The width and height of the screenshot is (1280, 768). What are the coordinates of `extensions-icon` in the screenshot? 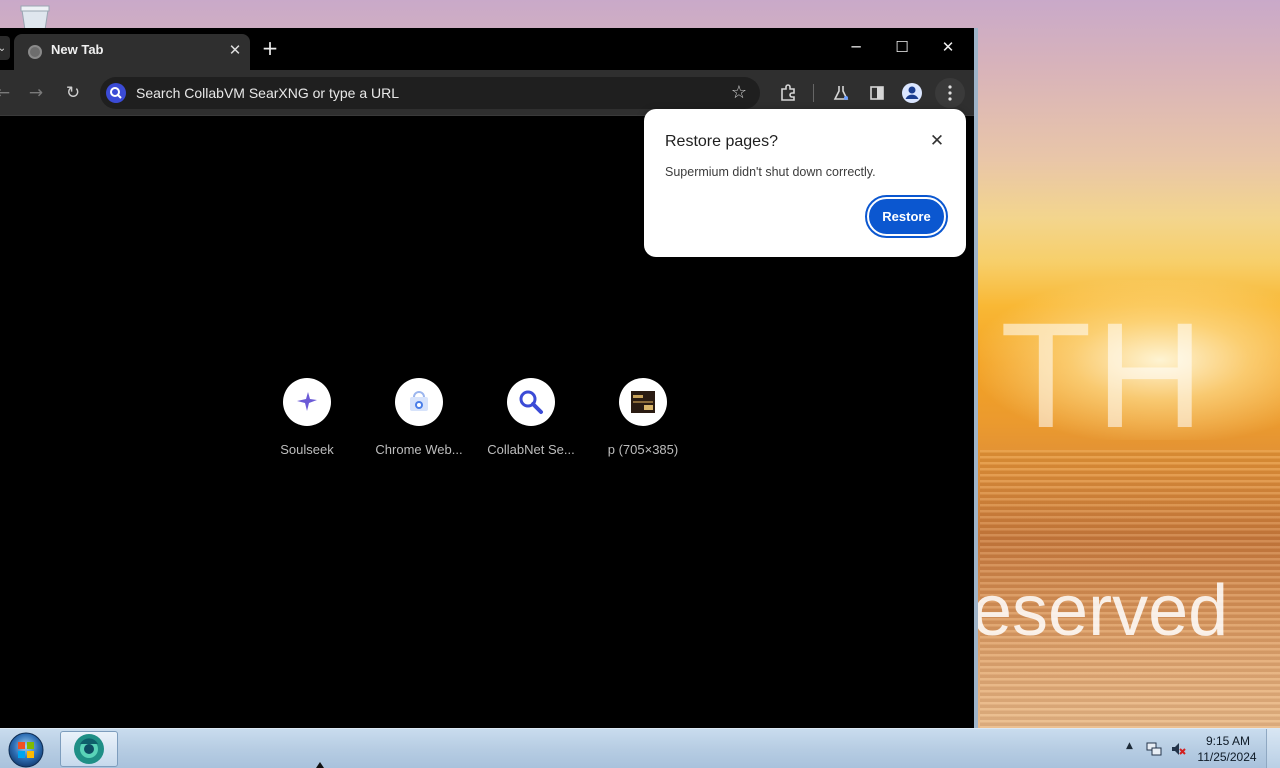 It's located at (788, 93).